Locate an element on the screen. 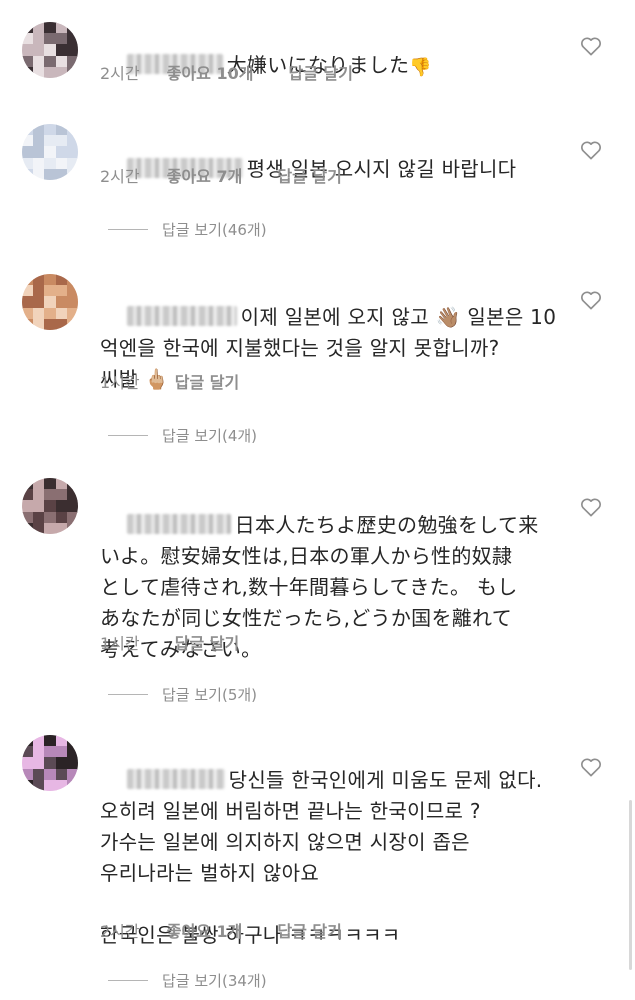 The width and height of the screenshot is (635, 1000). view-replies-button: 답글 보기(5개) is located at coordinates (182, 694).